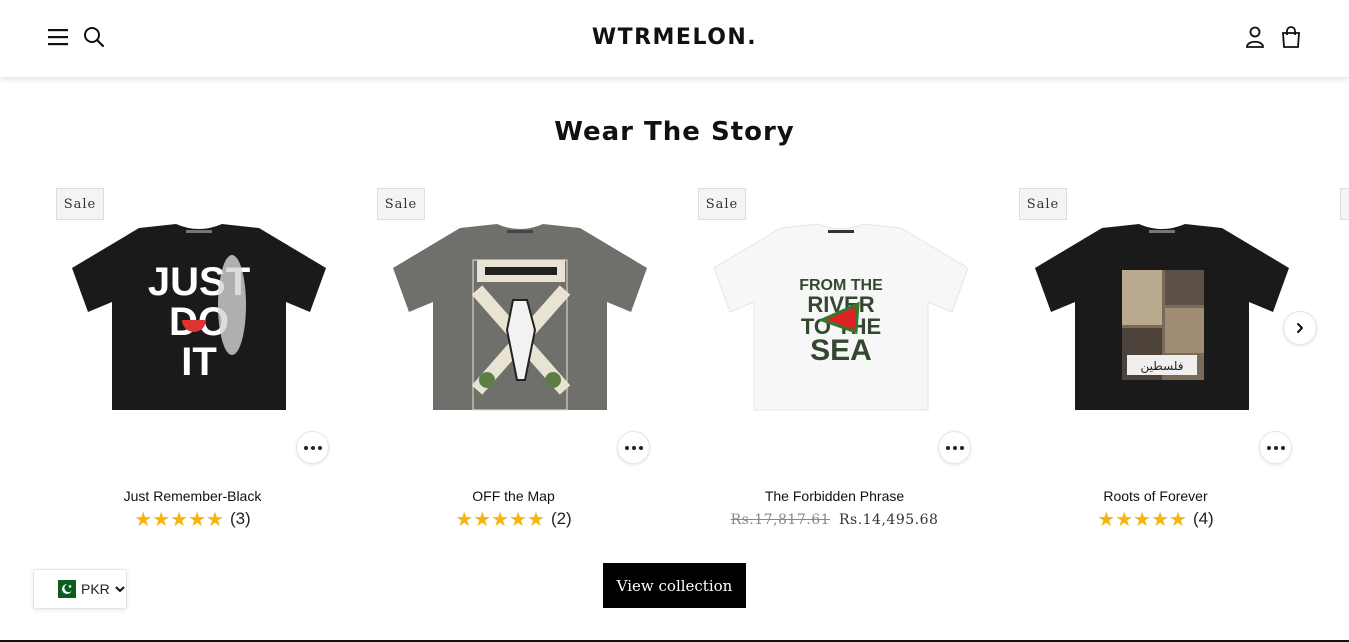  What do you see at coordinates (1203, 518) in the screenshot?
I see `review-count: (4)` at bounding box center [1203, 518].